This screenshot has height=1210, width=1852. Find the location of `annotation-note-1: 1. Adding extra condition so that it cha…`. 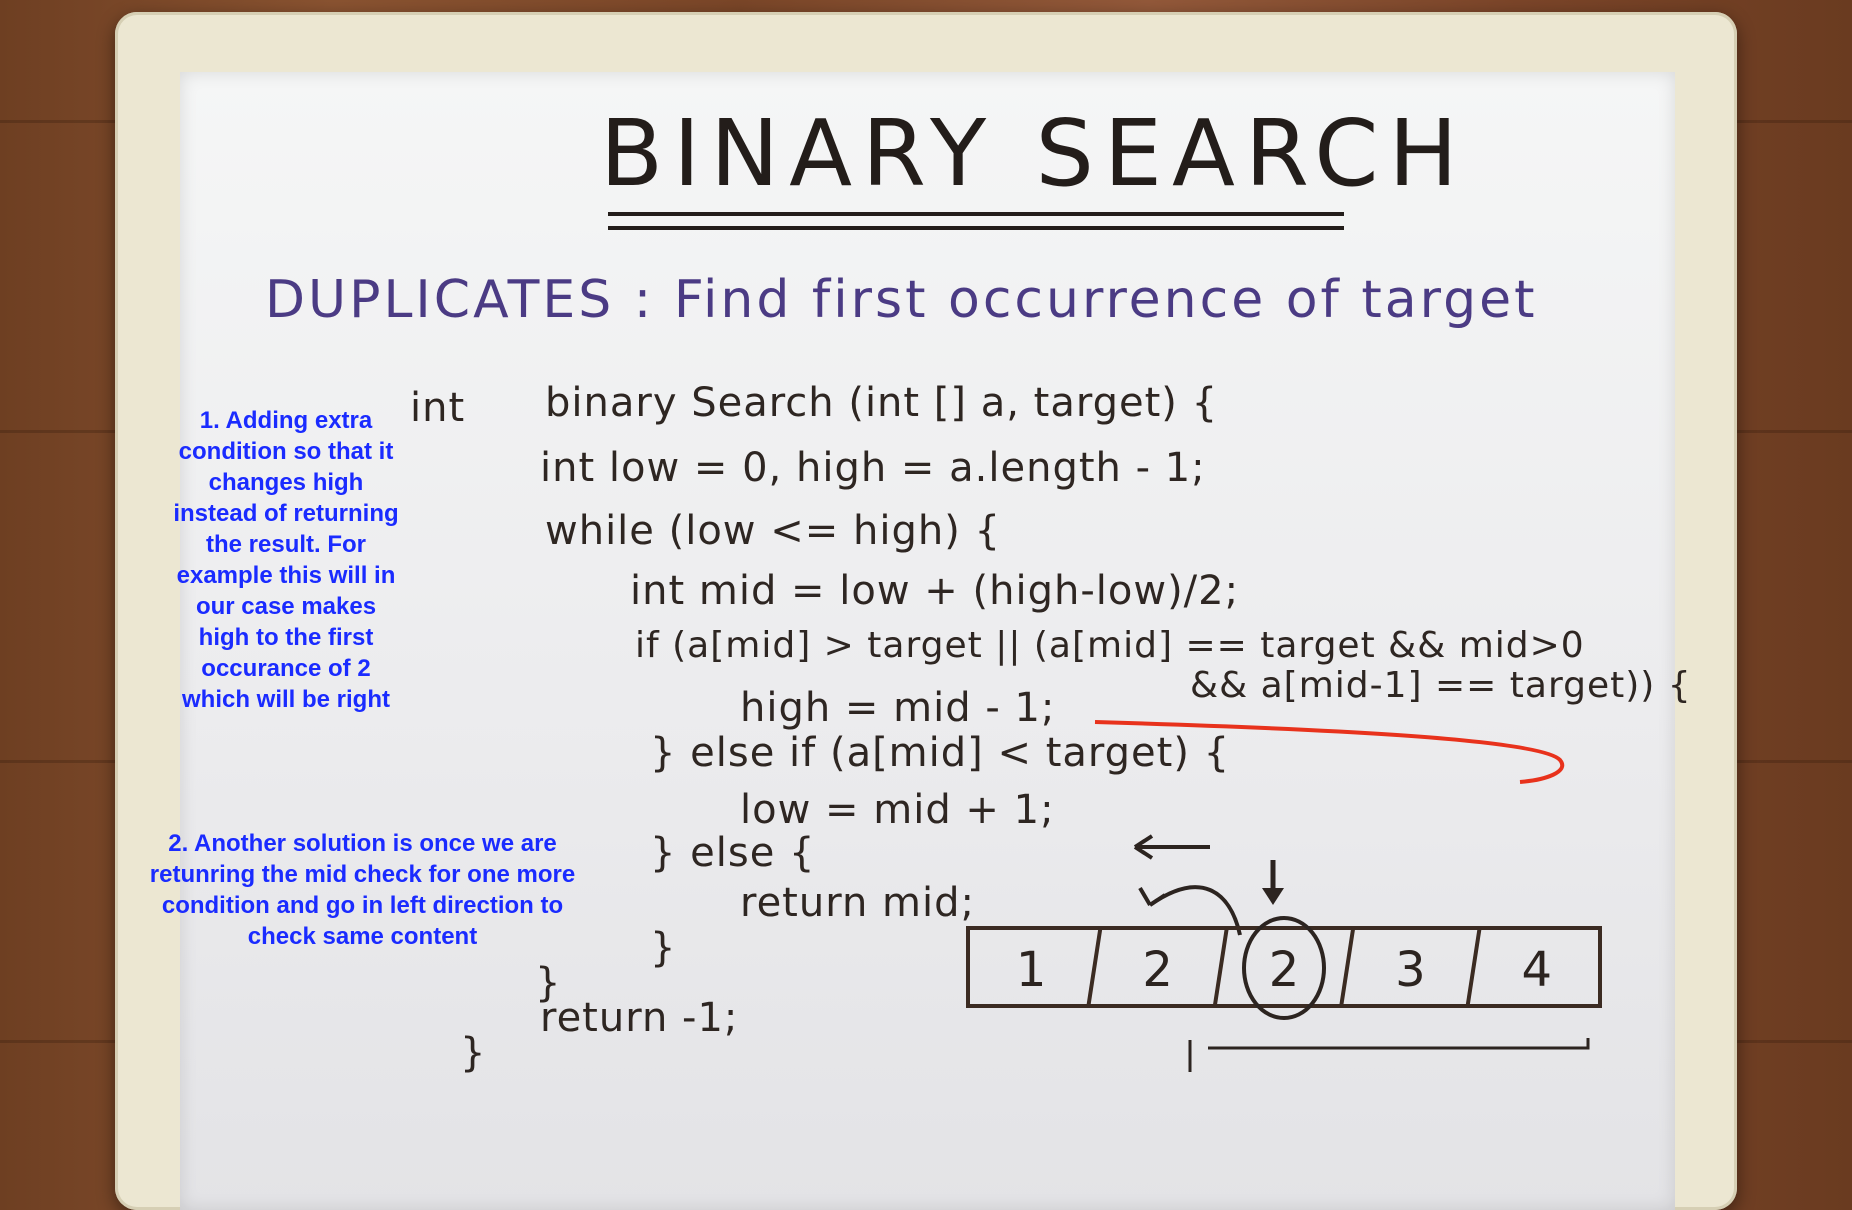

annotation-note-1: 1. Adding extra condition so that it cha… is located at coordinates (286, 560).